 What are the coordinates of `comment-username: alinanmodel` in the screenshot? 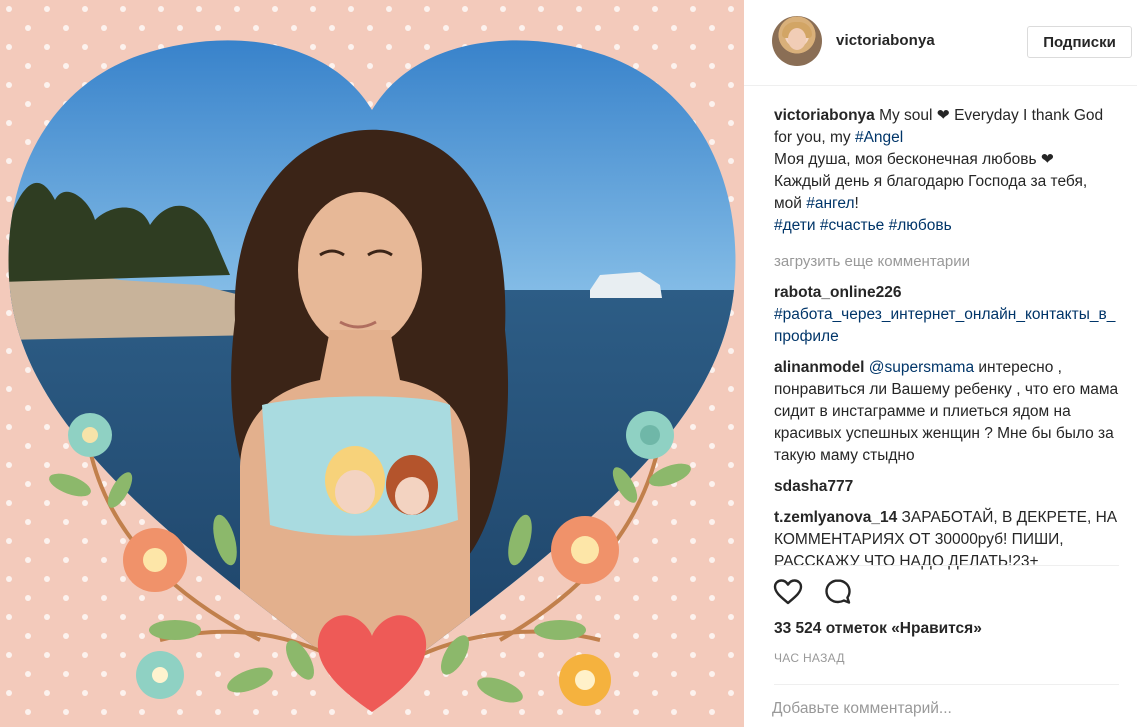 It's located at (819, 367).